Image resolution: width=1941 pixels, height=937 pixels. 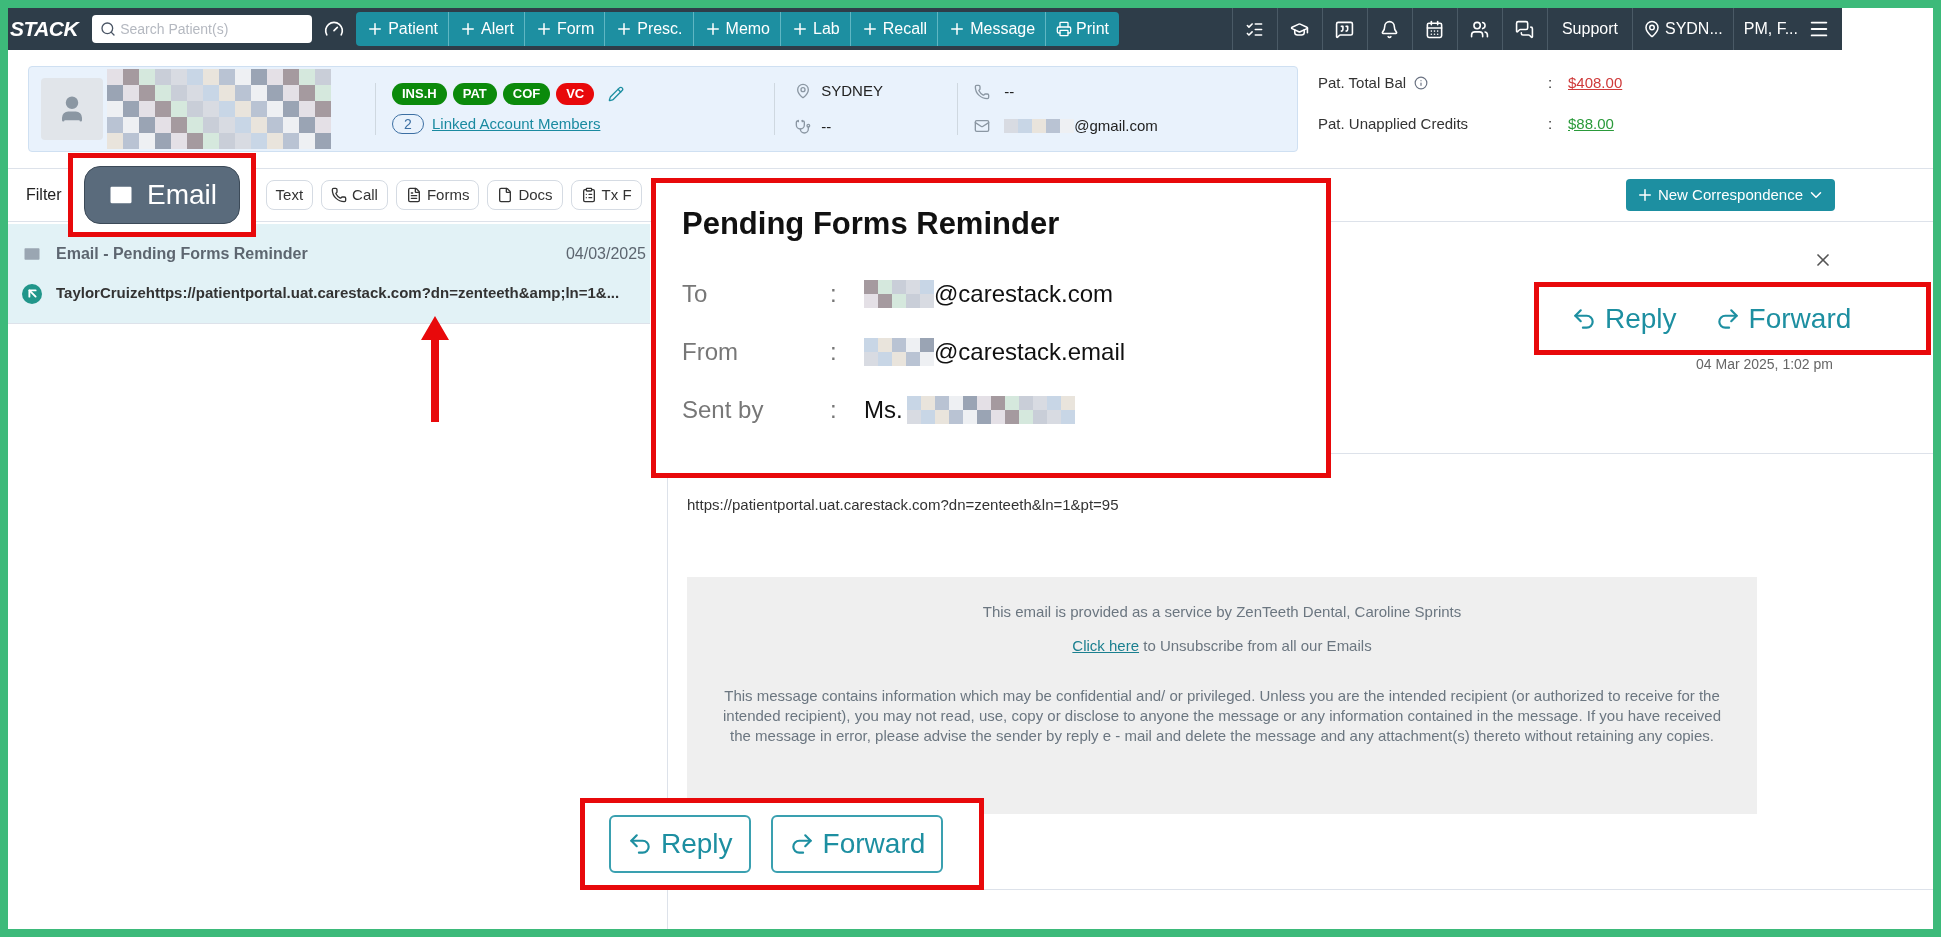 I want to click on support-button: Support, so click(x=1589, y=29).